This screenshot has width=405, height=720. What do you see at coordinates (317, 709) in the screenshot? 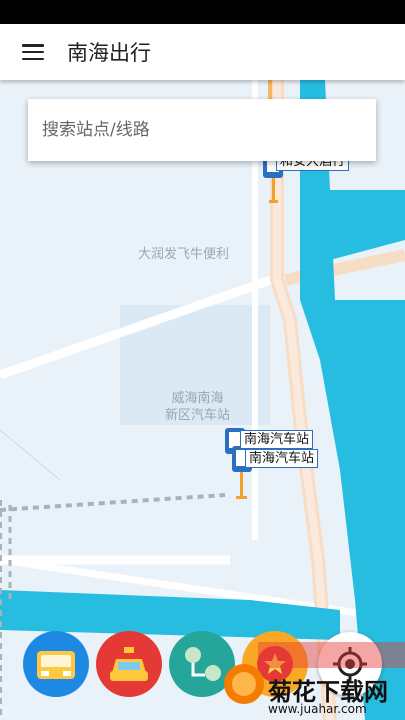
I see `watermark-url: www.juahar.com` at bounding box center [317, 709].